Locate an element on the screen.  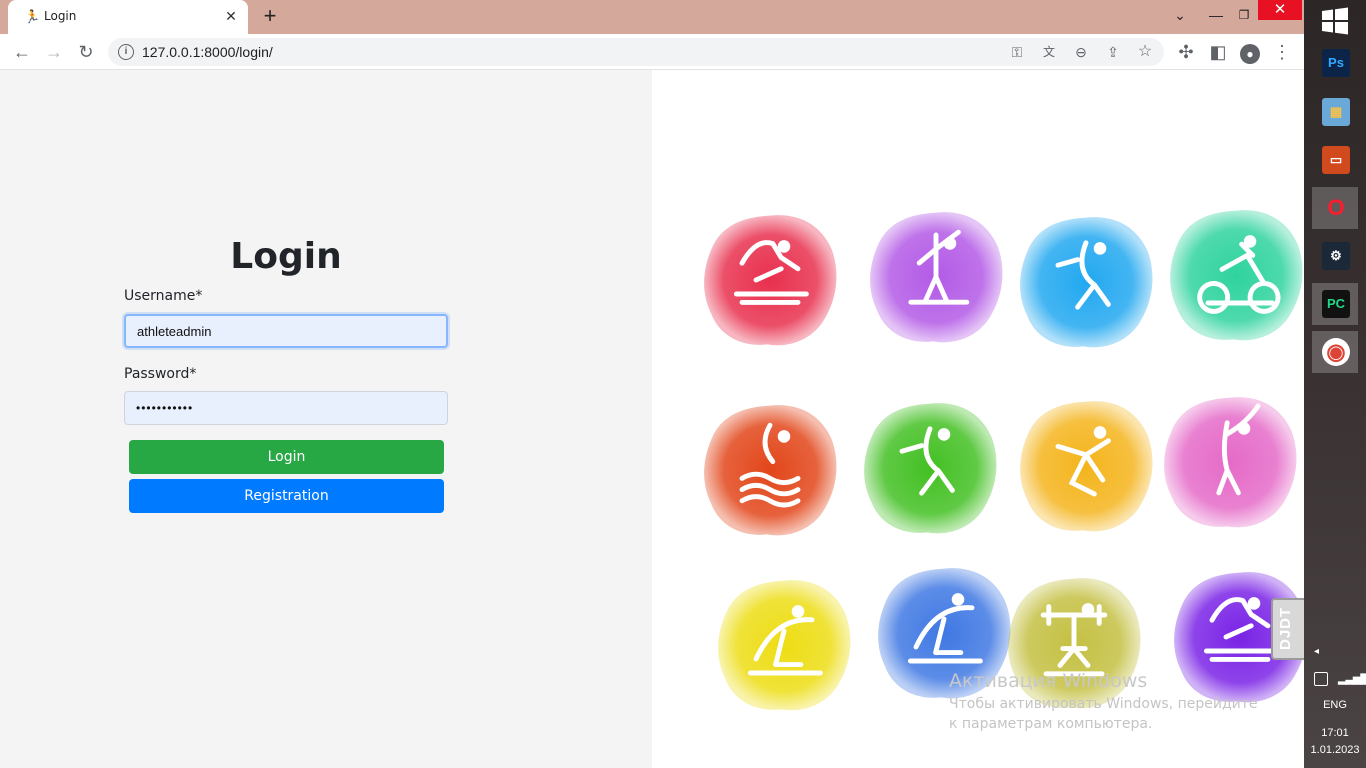
close-window-icon: ✕ is located at coordinates (1280, 10).